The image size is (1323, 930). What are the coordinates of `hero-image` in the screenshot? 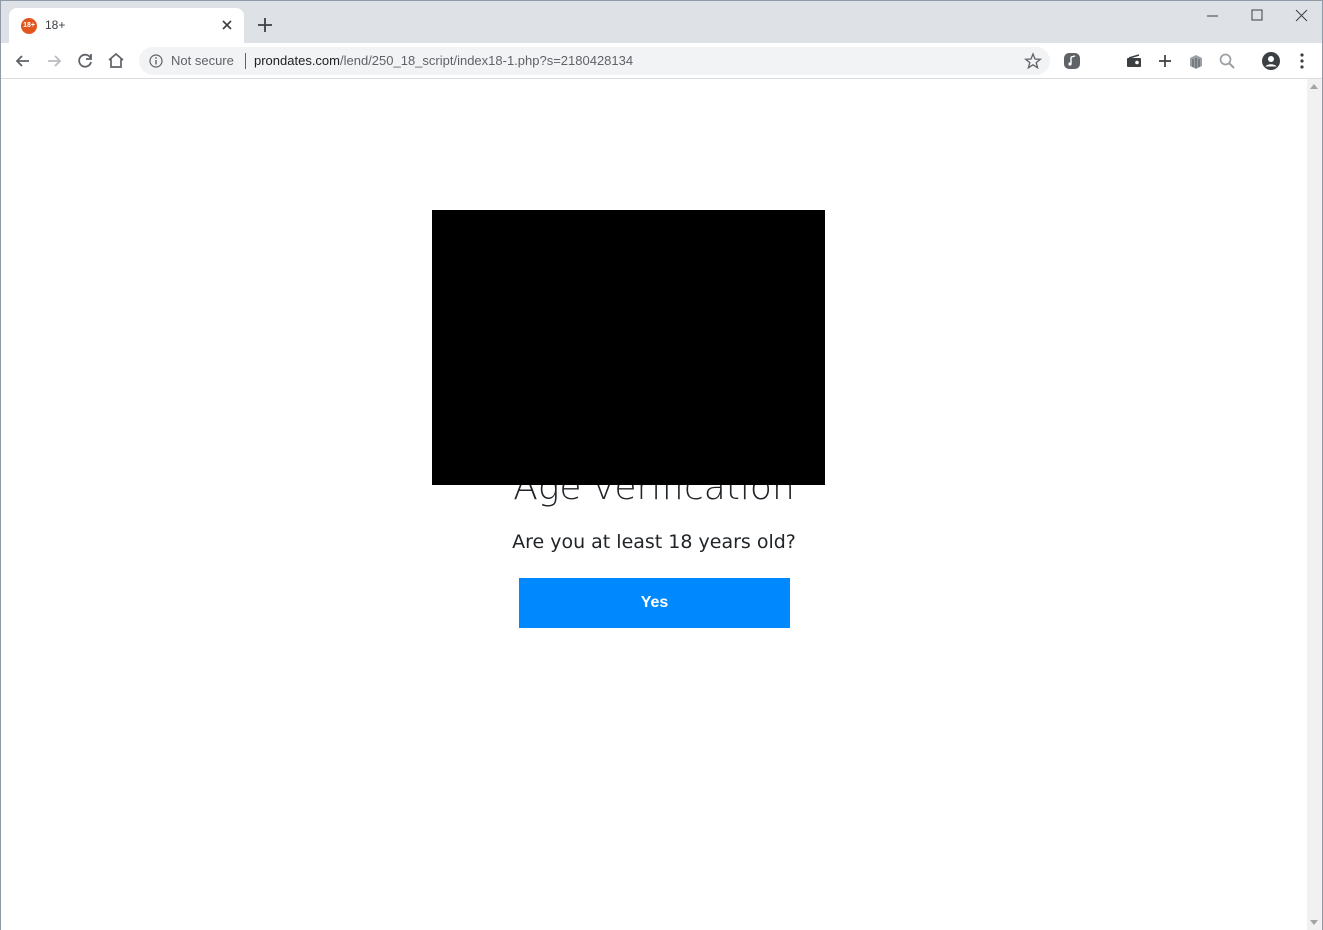 It's located at (628, 347).